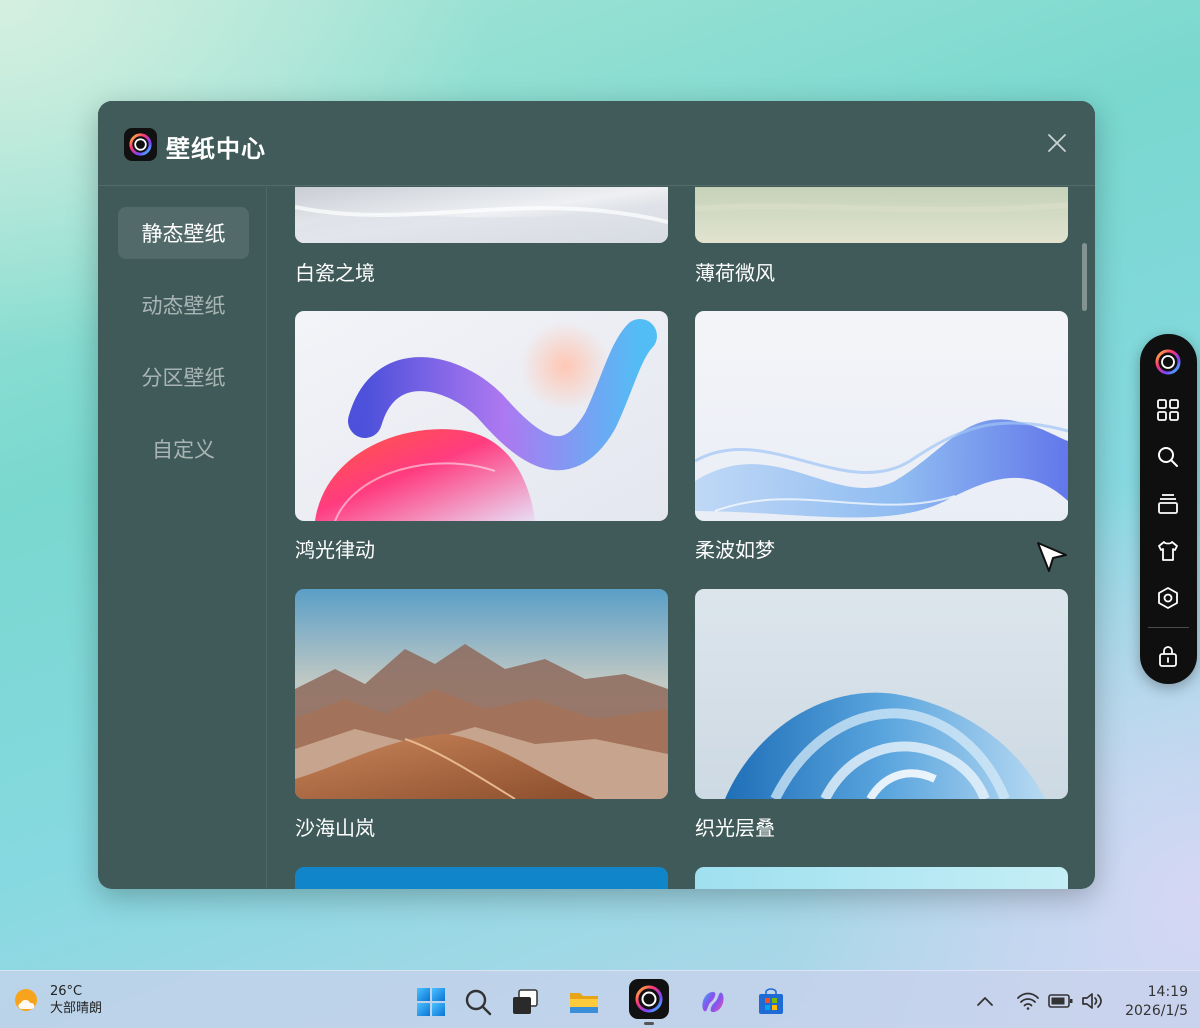  Describe the element at coordinates (57, 1000) in the screenshot. I see `weather-widget: 26°C 大部晴朗` at that location.